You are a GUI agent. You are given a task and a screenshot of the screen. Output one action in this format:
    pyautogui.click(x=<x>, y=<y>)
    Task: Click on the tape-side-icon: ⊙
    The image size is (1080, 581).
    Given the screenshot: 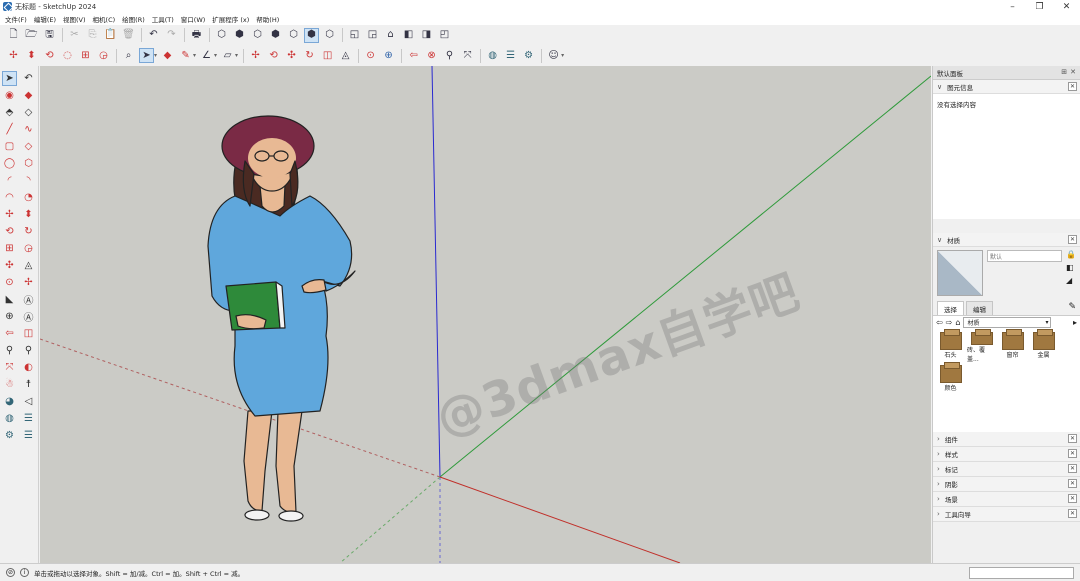 What is the action you would take?
    pyautogui.click(x=9, y=282)
    